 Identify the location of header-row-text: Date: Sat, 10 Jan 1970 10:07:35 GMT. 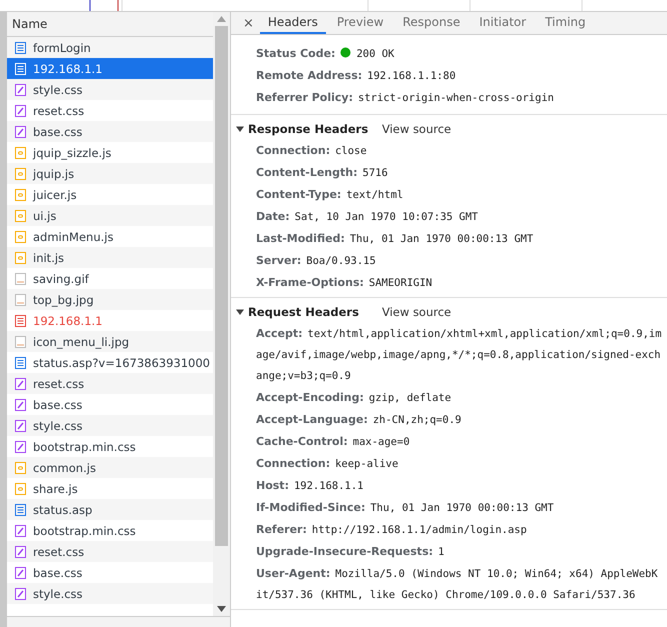
(367, 217).